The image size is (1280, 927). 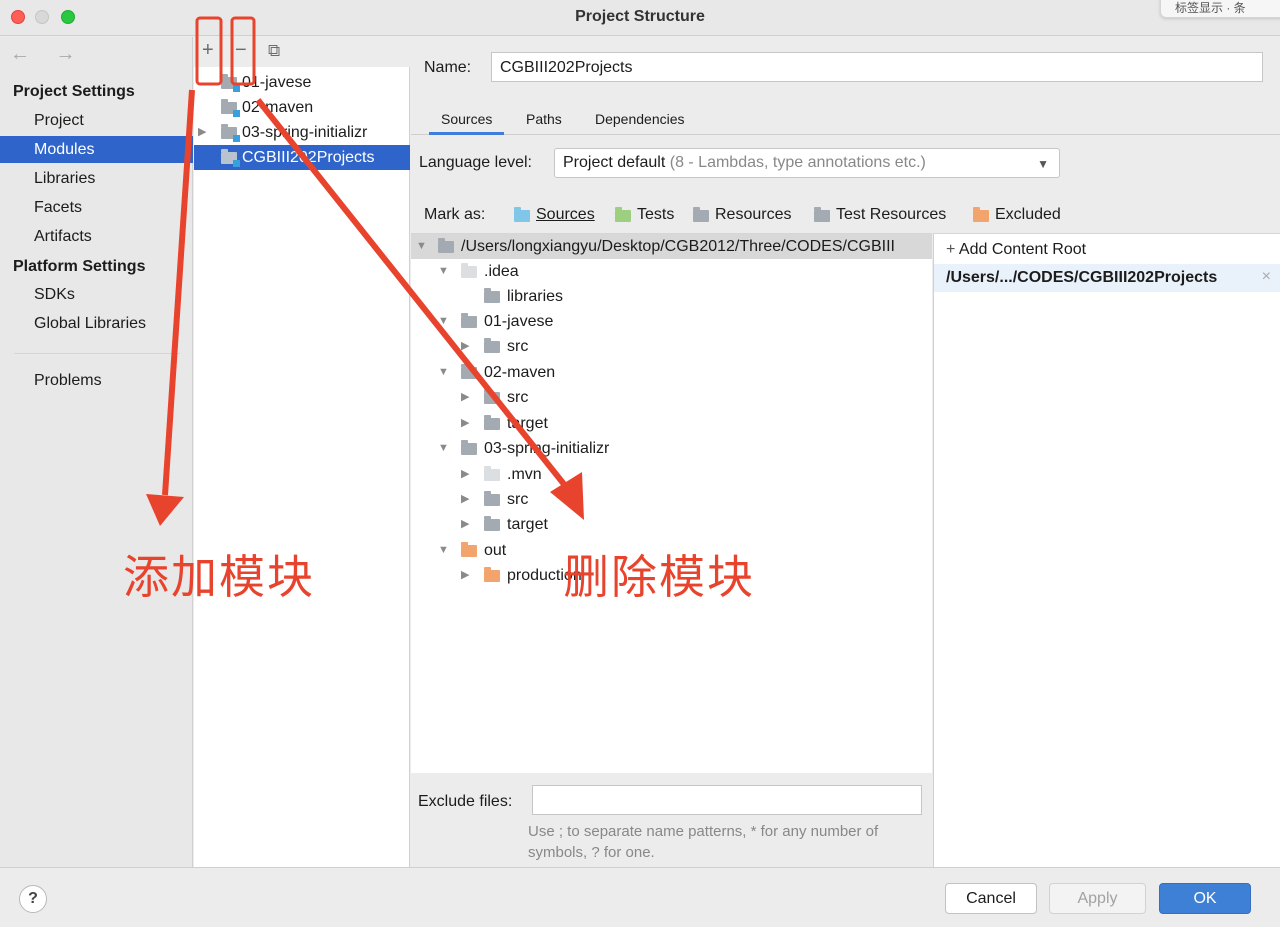 I want to click on sidebar-item-sdks: SDKs, so click(x=96, y=294).